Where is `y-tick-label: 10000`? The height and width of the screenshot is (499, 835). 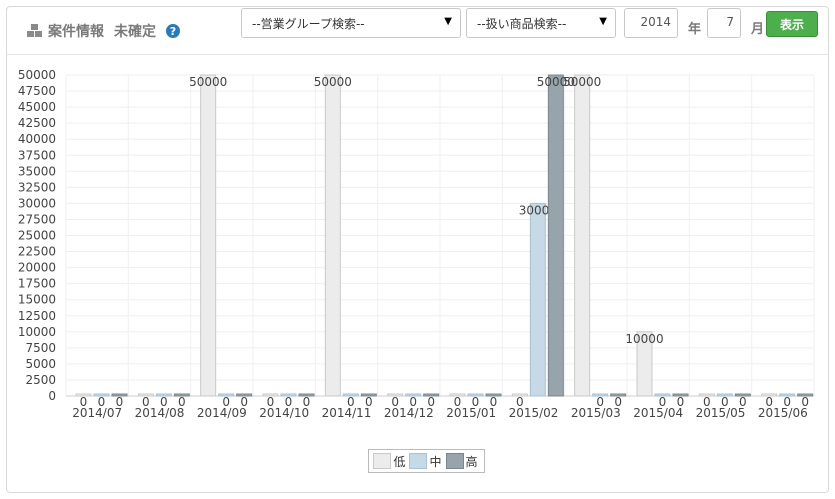
y-tick-label: 10000 is located at coordinates (37, 332).